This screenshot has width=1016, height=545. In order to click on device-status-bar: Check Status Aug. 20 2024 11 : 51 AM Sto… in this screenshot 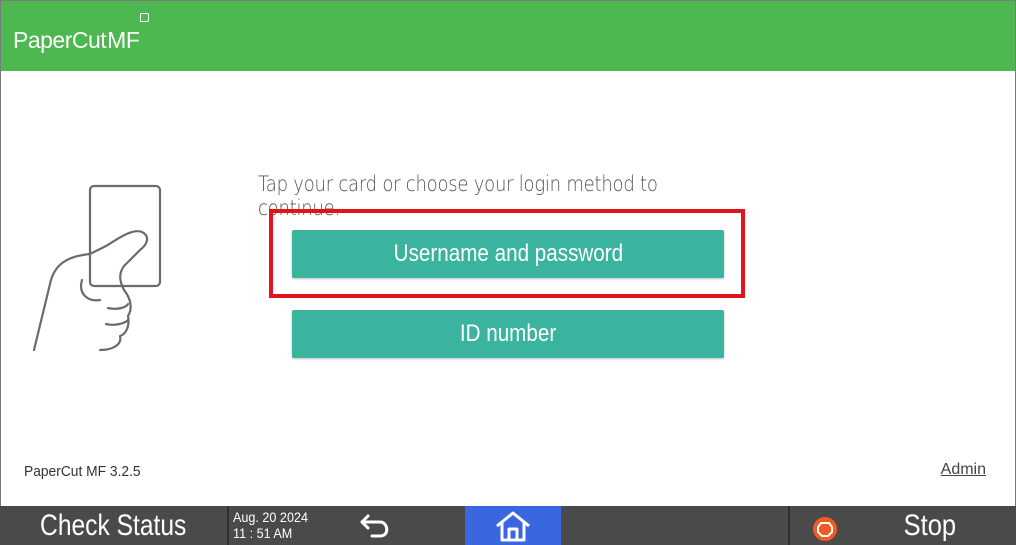, I will do `click(508, 525)`.